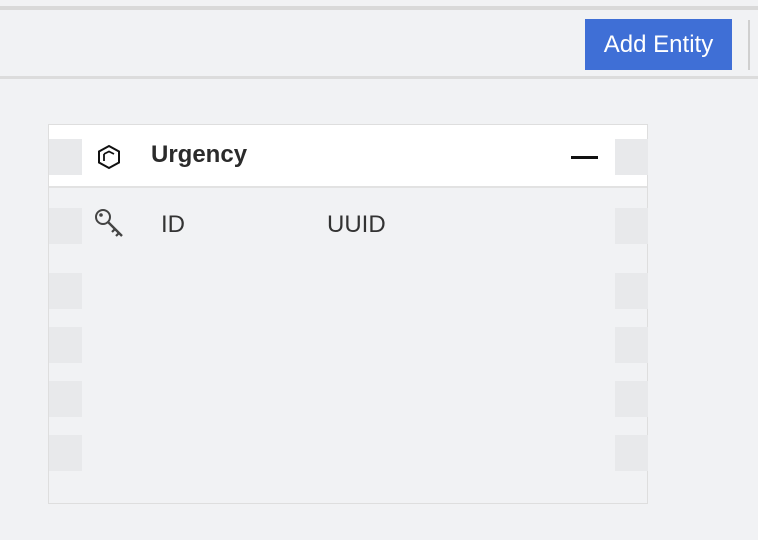 This screenshot has height=540, width=758. What do you see at coordinates (348, 156) in the screenshot?
I see `entity-card-header: Urgency` at bounding box center [348, 156].